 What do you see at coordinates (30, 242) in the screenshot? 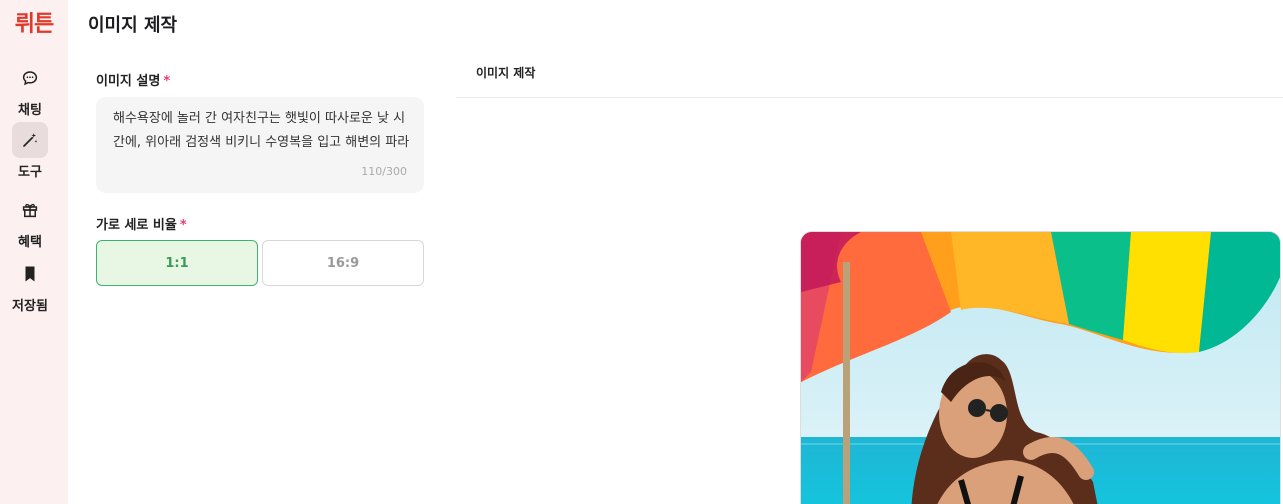
I see `sidebar-item-label: 혜택` at bounding box center [30, 242].